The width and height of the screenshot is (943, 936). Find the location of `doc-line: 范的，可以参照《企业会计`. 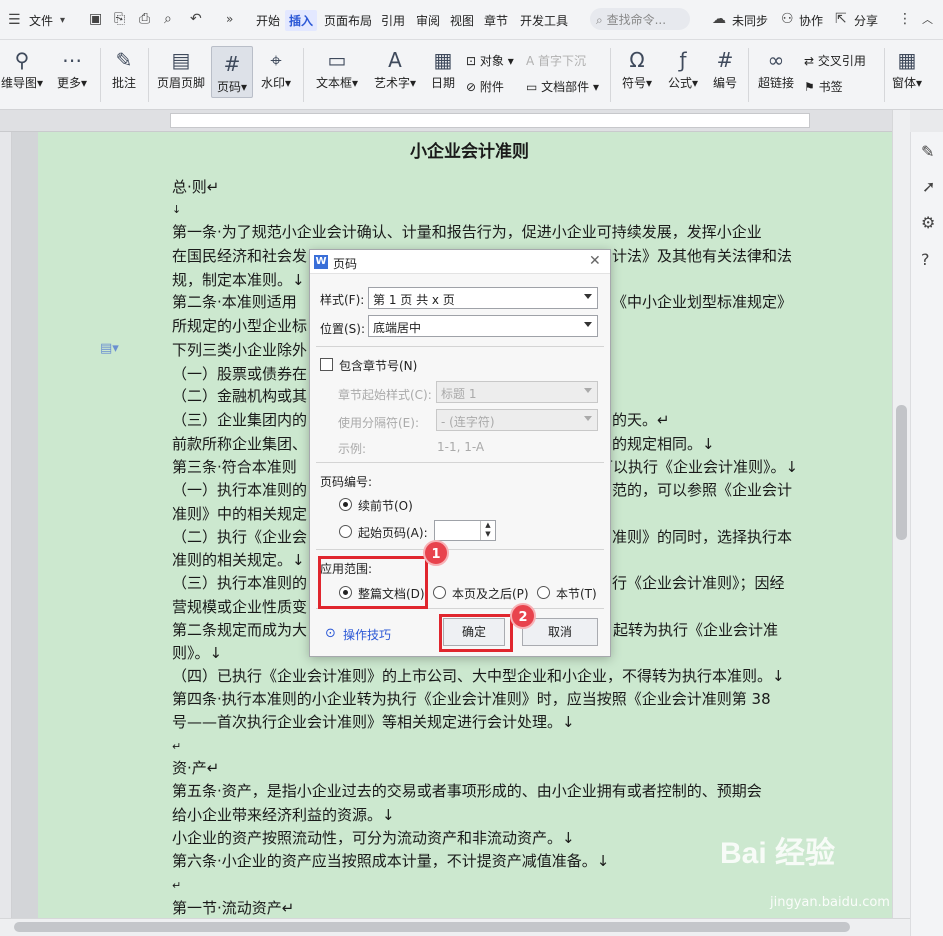

doc-line: 范的，可以参照《企业会计 is located at coordinates (702, 490).